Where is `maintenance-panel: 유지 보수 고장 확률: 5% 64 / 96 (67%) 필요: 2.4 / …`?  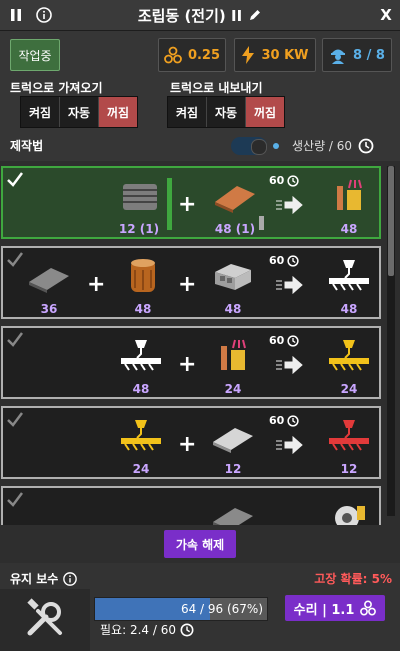 maintenance-panel: 유지 보수 고장 확률: 5% 64 / 96 (67%) 필요: 2.4 / … is located at coordinates (200, 607).